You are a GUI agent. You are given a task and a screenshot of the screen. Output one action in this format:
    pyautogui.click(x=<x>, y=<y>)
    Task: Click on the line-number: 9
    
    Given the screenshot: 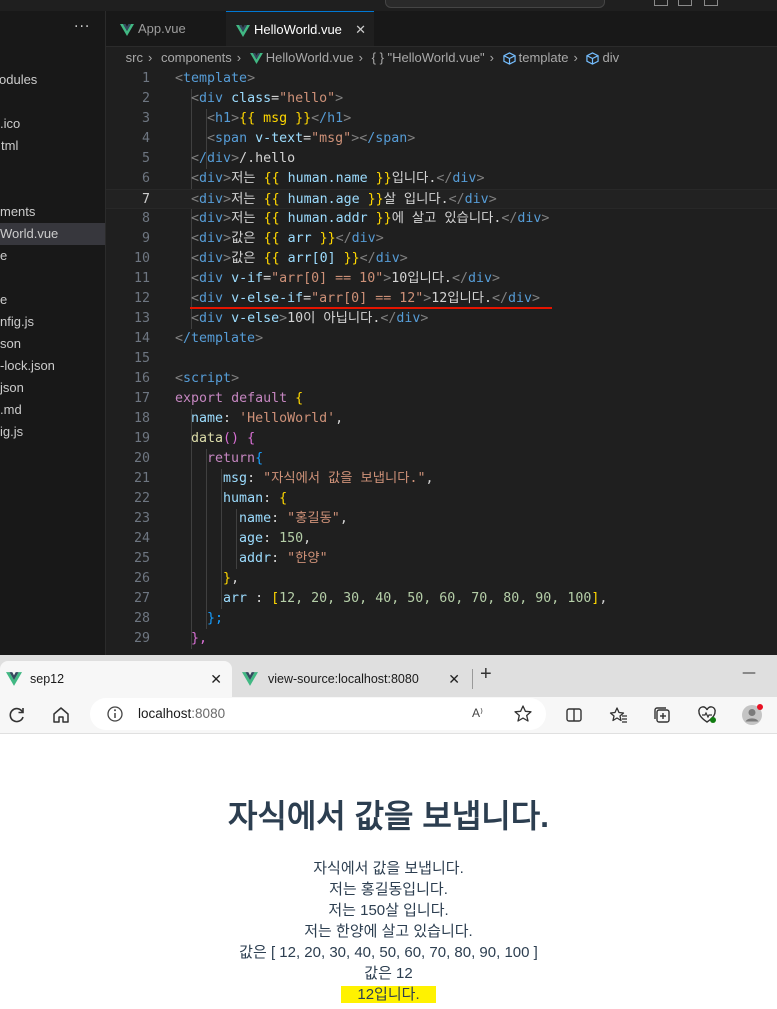 What is the action you would take?
    pyautogui.click(x=145, y=238)
    